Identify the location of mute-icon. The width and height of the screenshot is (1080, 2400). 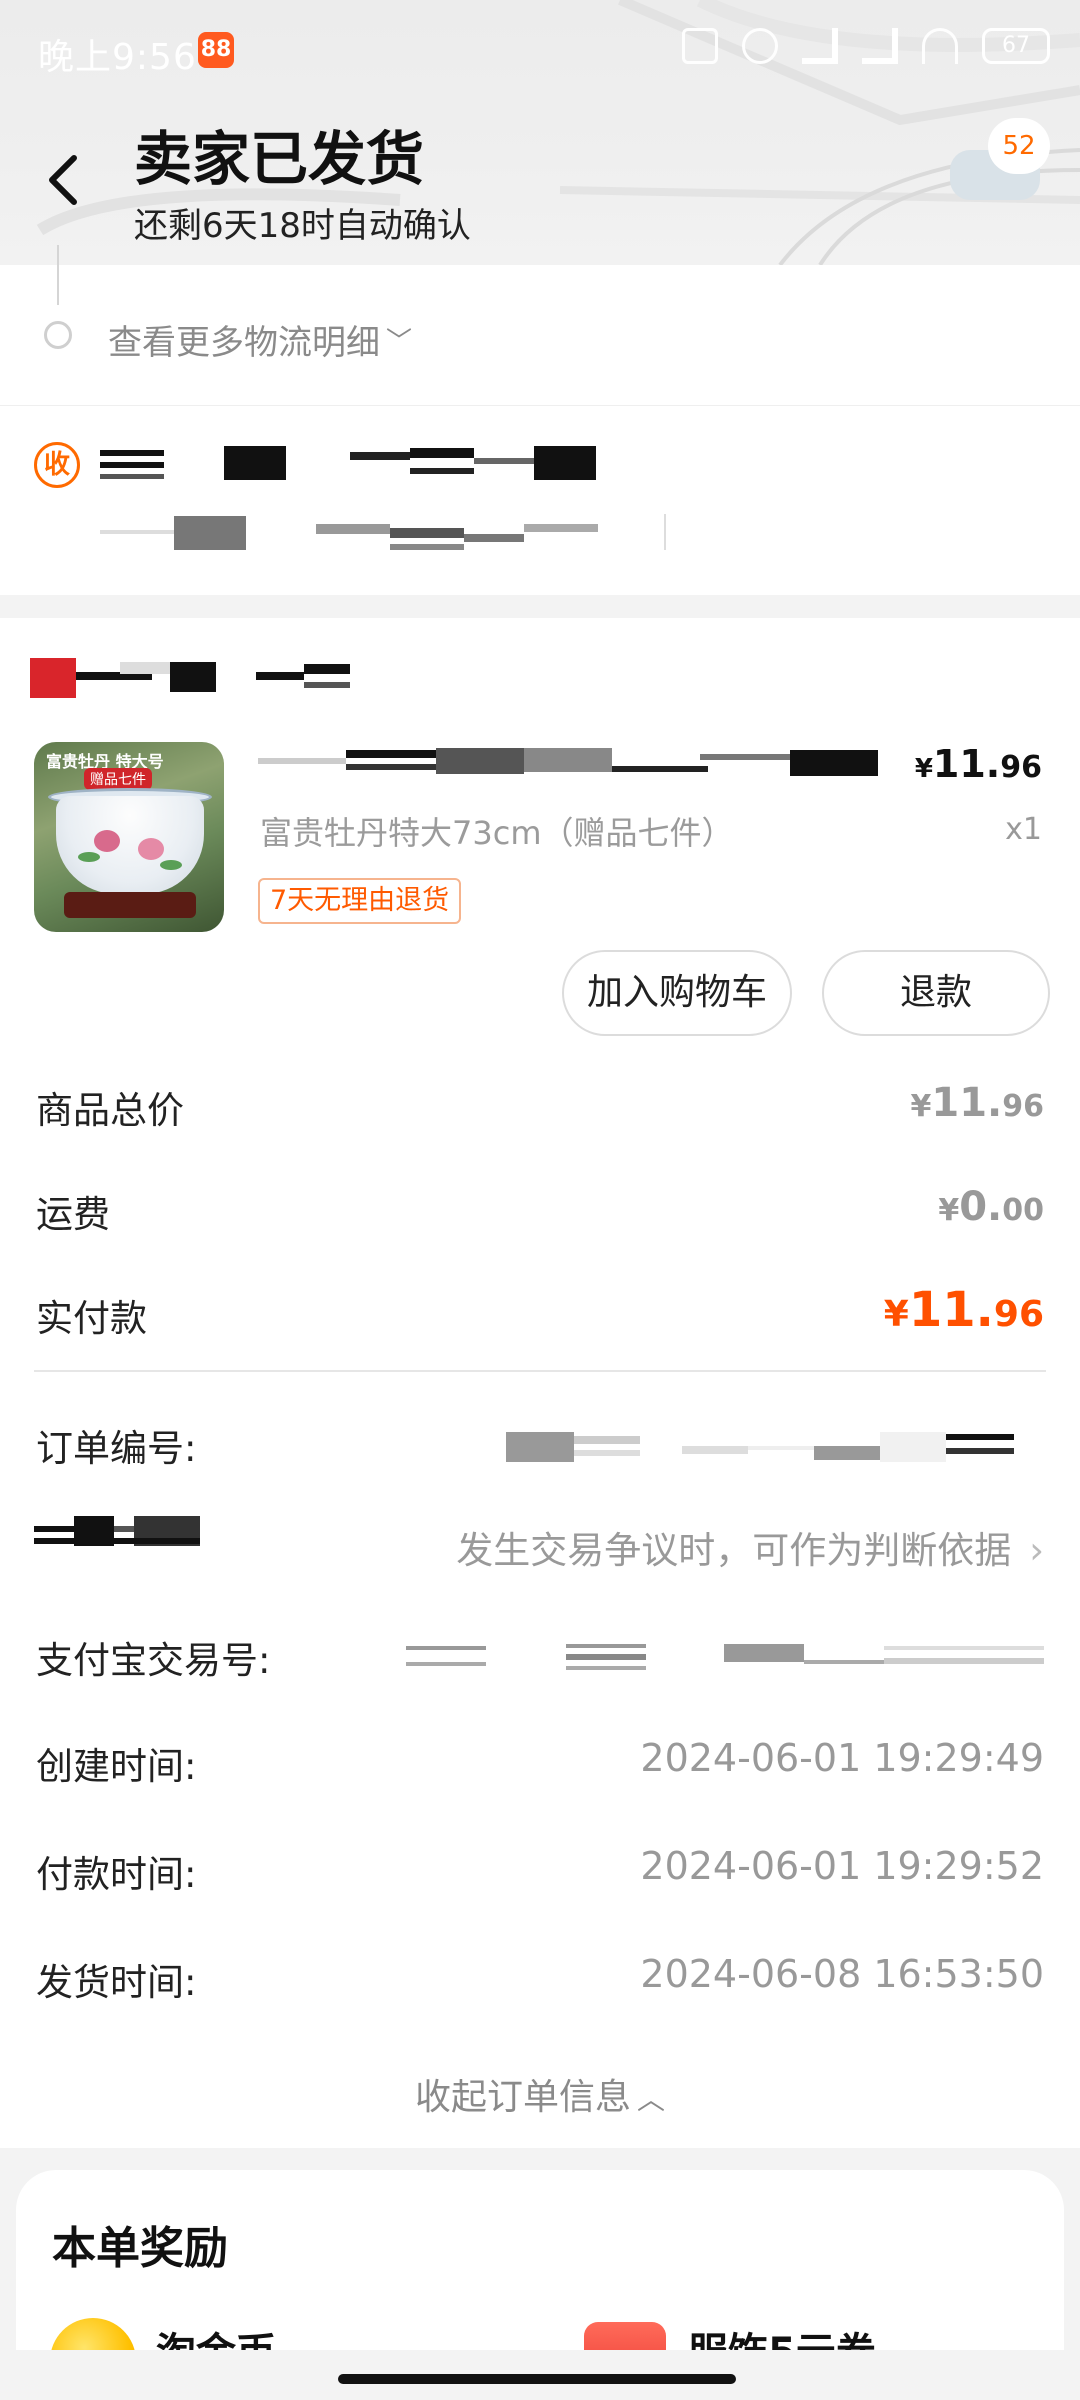
(760, 46).